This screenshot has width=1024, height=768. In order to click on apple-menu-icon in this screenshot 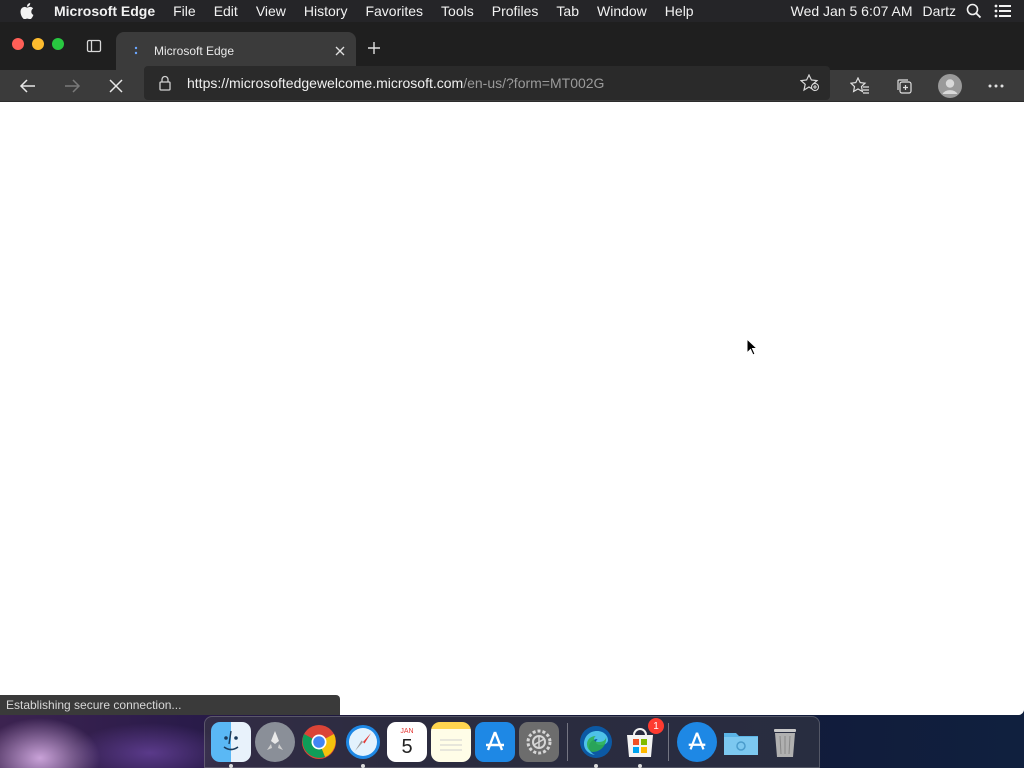, I will do `click(27, 11)`.